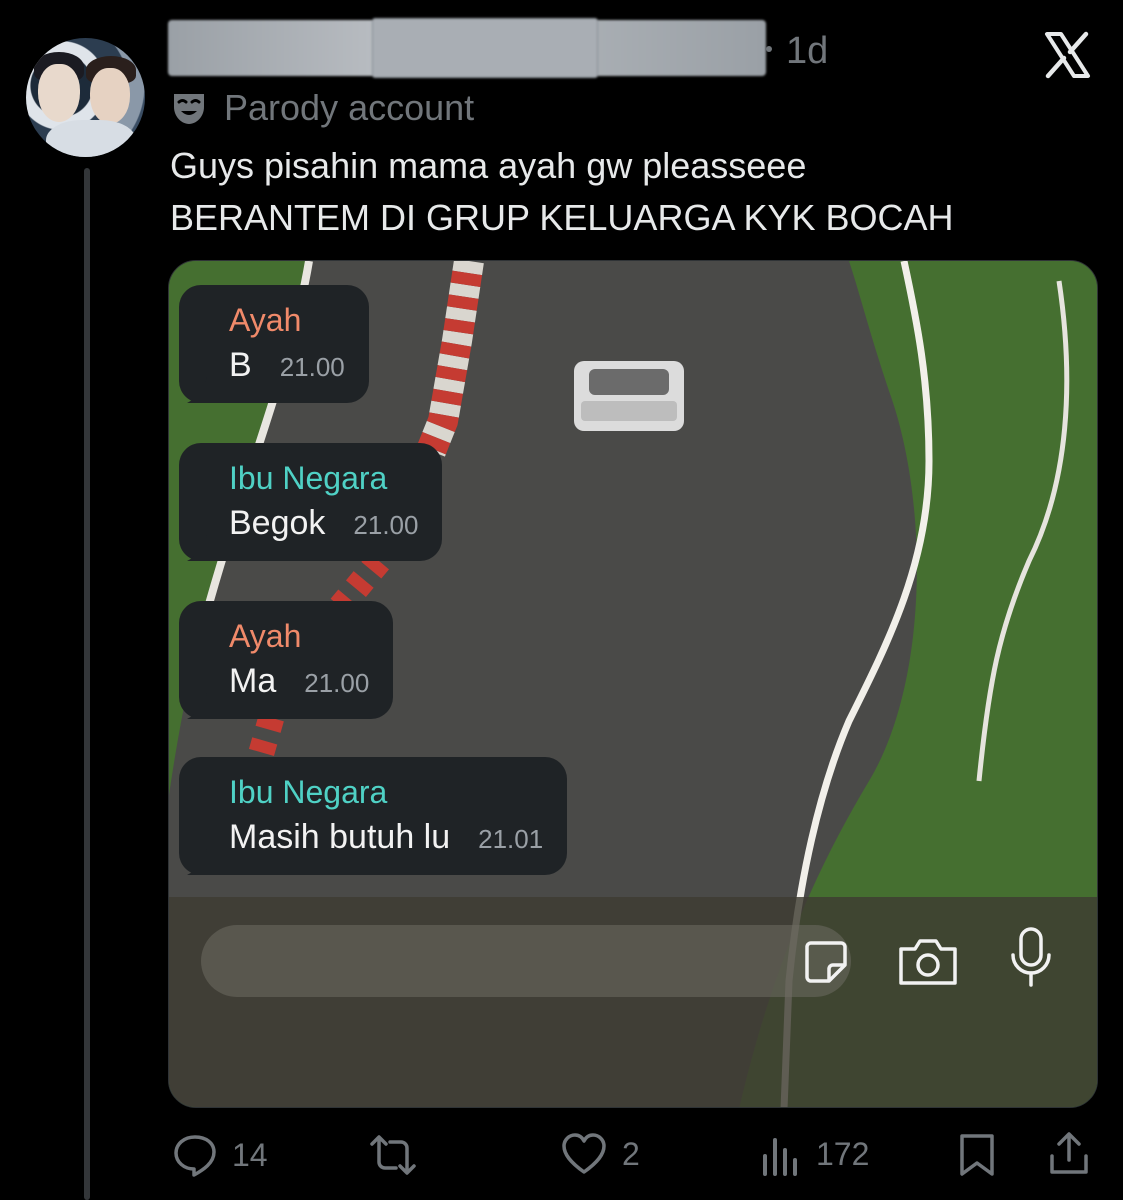 The image size is (1123, 1200). Describe the element at coordinates (286, 660) in the screenshot. I see `chat-message: Ayah Ma 21.00` at that location.